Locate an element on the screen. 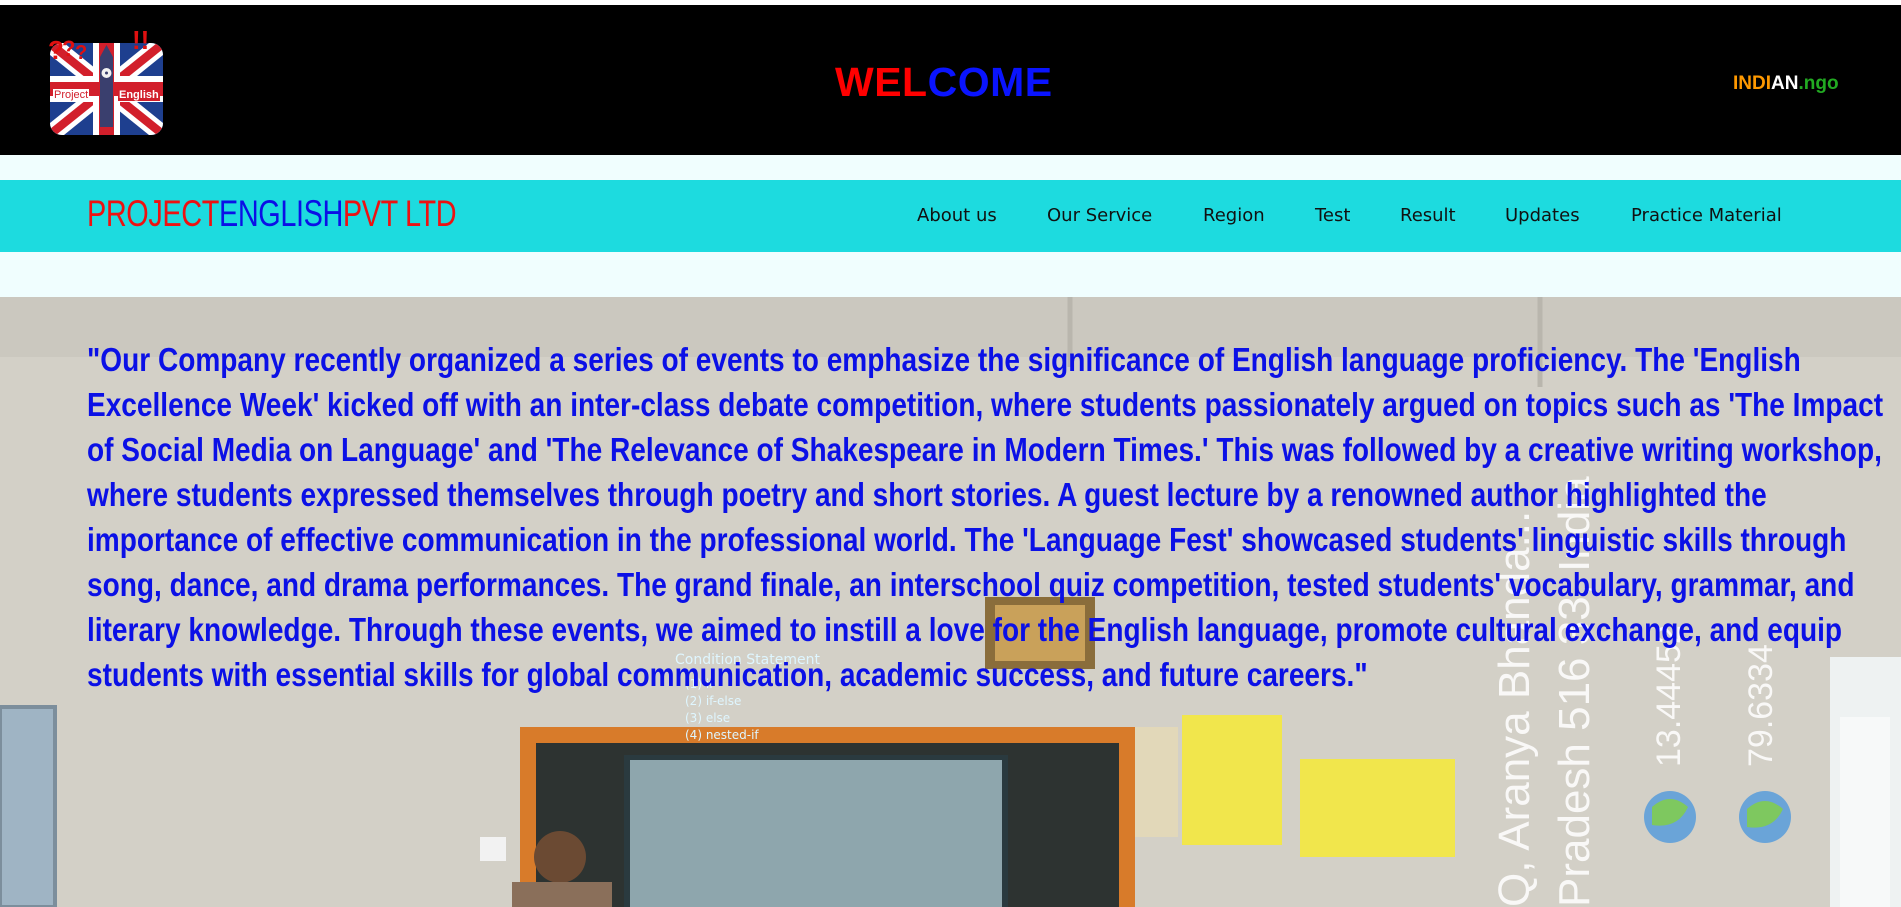  nav-region: Region is located at coordinates (1234, 216).